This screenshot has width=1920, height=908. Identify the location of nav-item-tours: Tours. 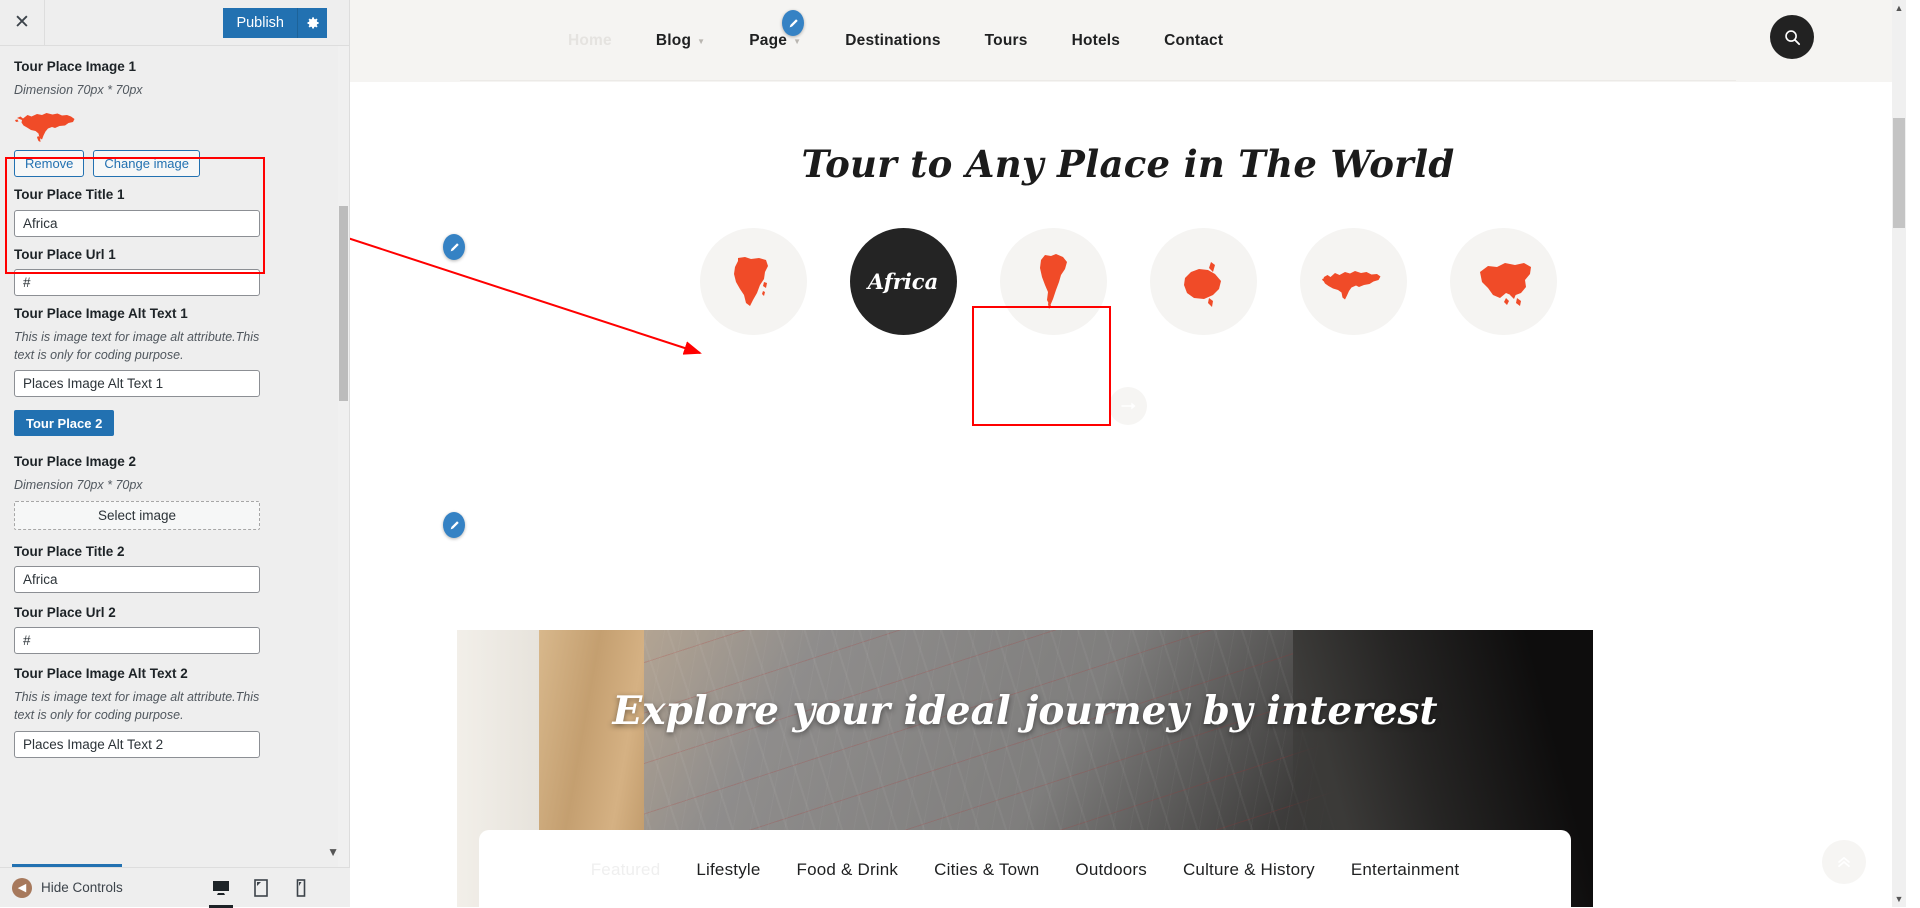
(1006, 41).